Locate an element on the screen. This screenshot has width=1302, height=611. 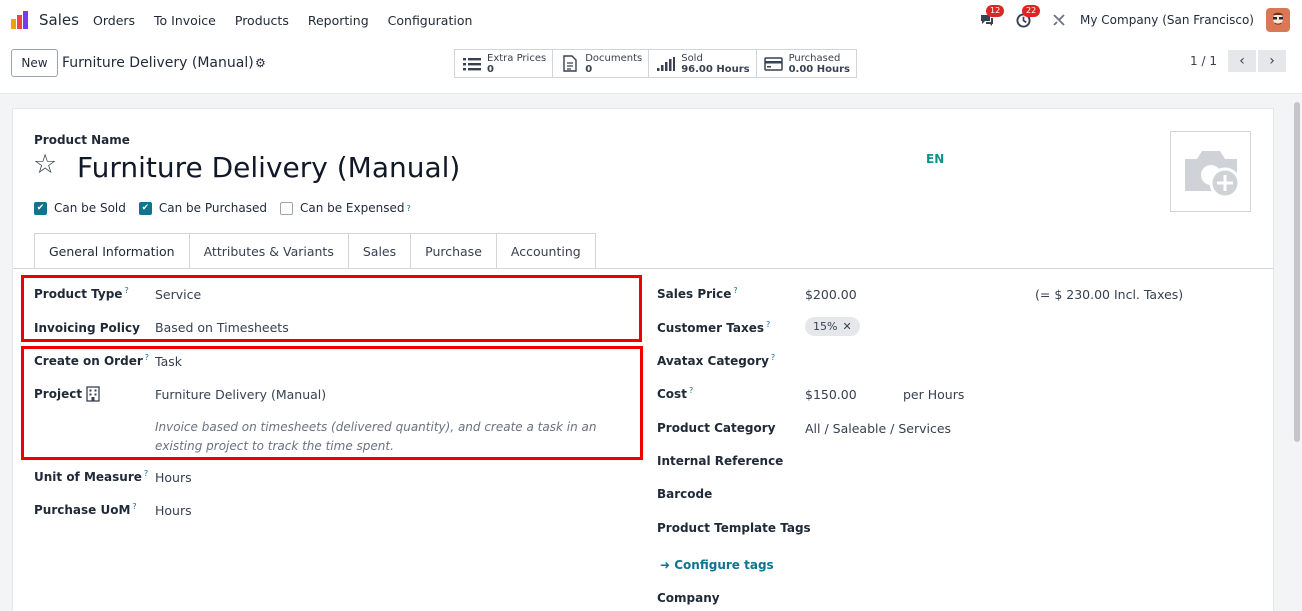
internal-ref-label-row: Internal Reference is located at coordinates (720, 460).